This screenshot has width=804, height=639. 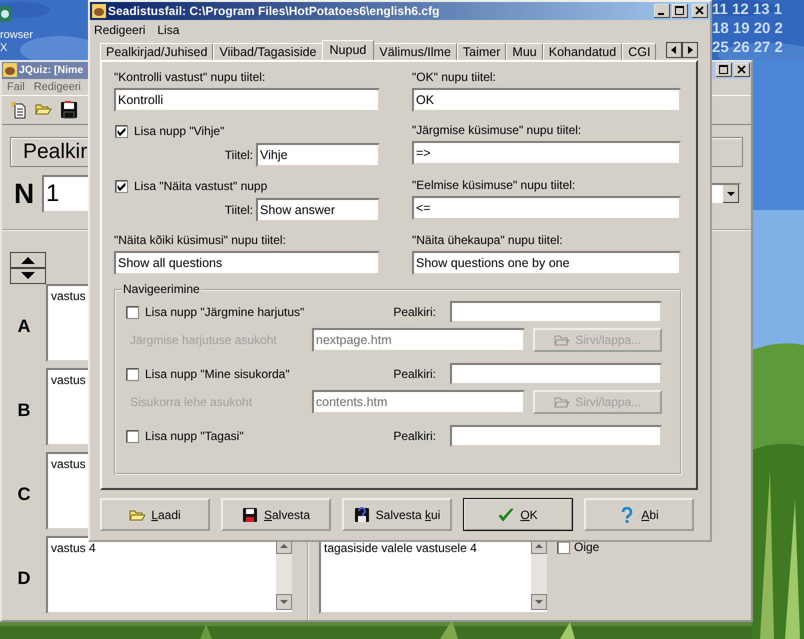 What do you see at coordinates (24, 410) in the screenshot?
I see `answer-letter: B` at bounding box center [24, 410].